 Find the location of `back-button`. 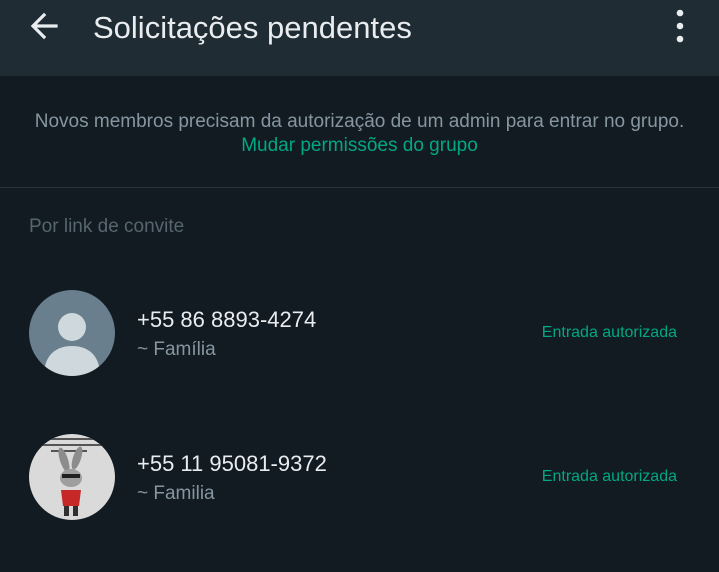

back-button is located at coordinates (44, 28).